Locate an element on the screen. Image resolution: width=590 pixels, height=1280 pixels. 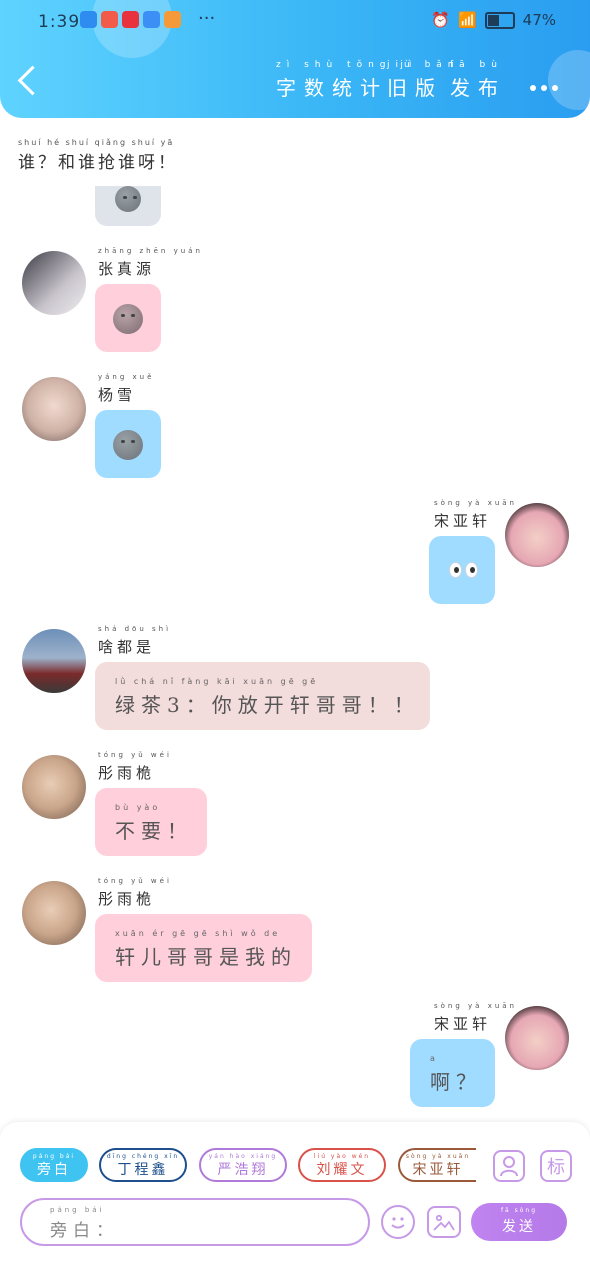
status-right: ⏰ 📶 47% is located at coordinates (493, 20).